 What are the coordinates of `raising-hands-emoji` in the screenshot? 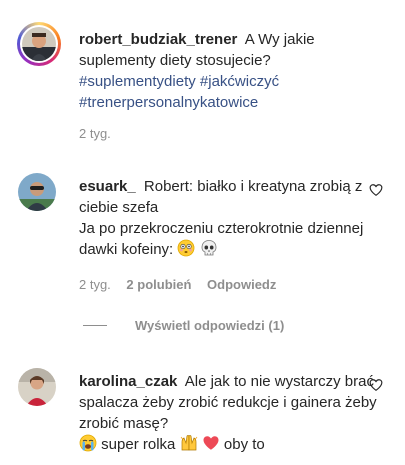 It's located at (189, 446).